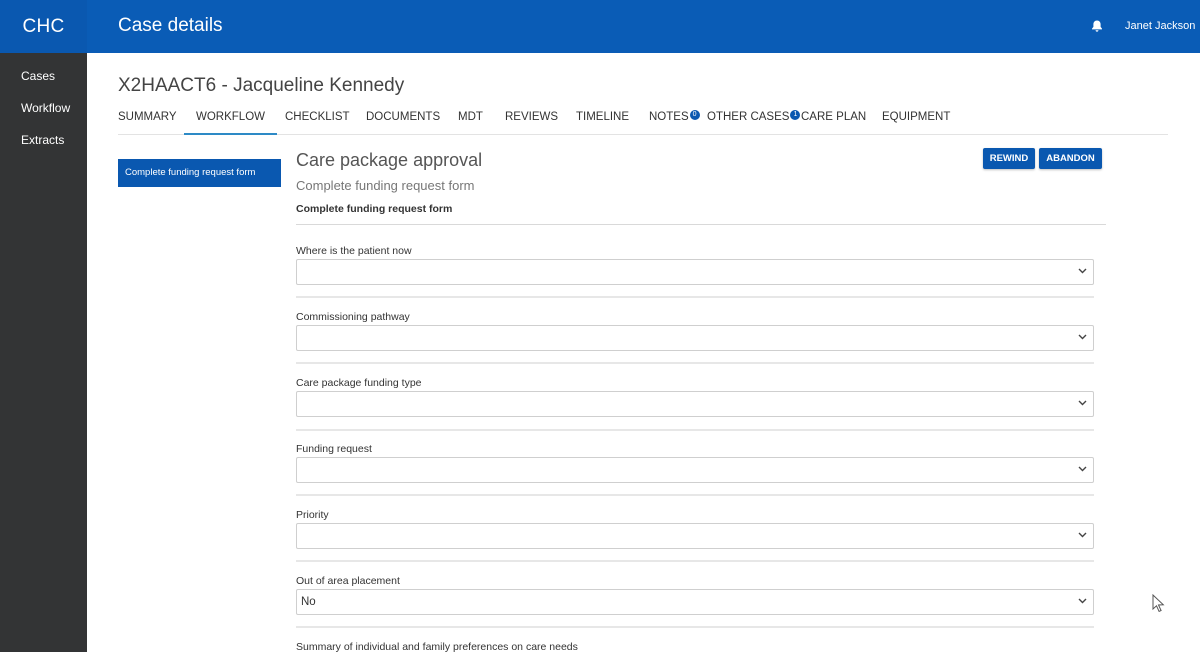 The height and width of the screenshot is (652, 1200). I want to click on tab-other-cases: OTHER CASES 1, so click(754, 122).